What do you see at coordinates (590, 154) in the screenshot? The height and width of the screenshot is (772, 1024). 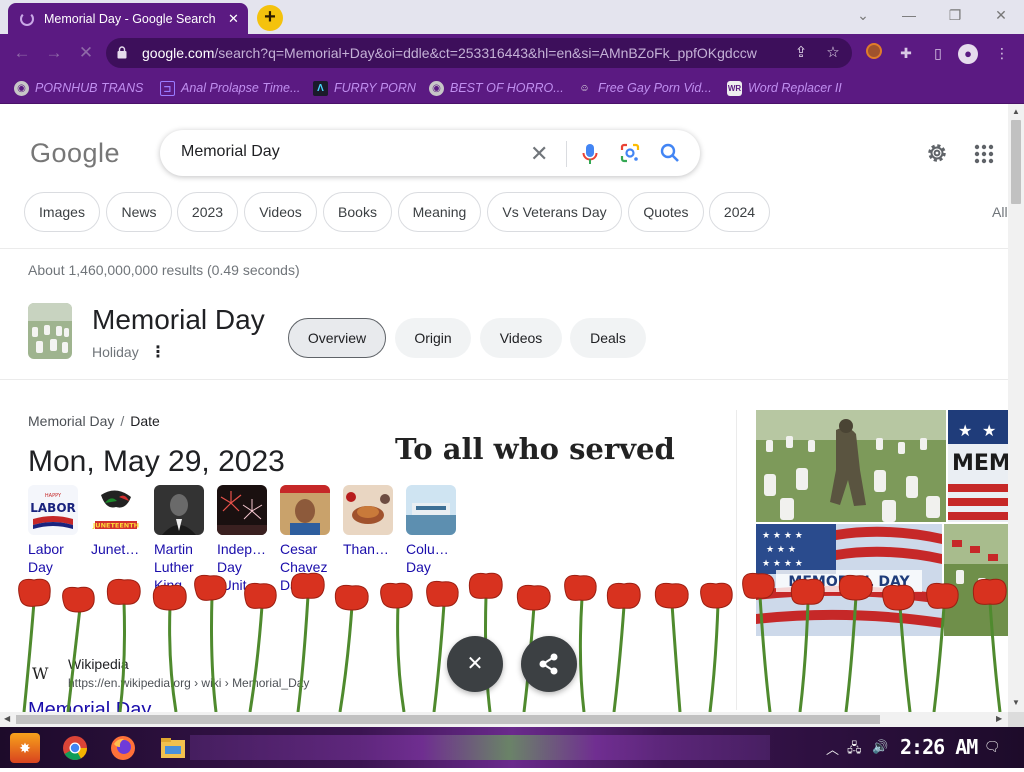 I see `microphone-icon` at bounding box center [590, 154].